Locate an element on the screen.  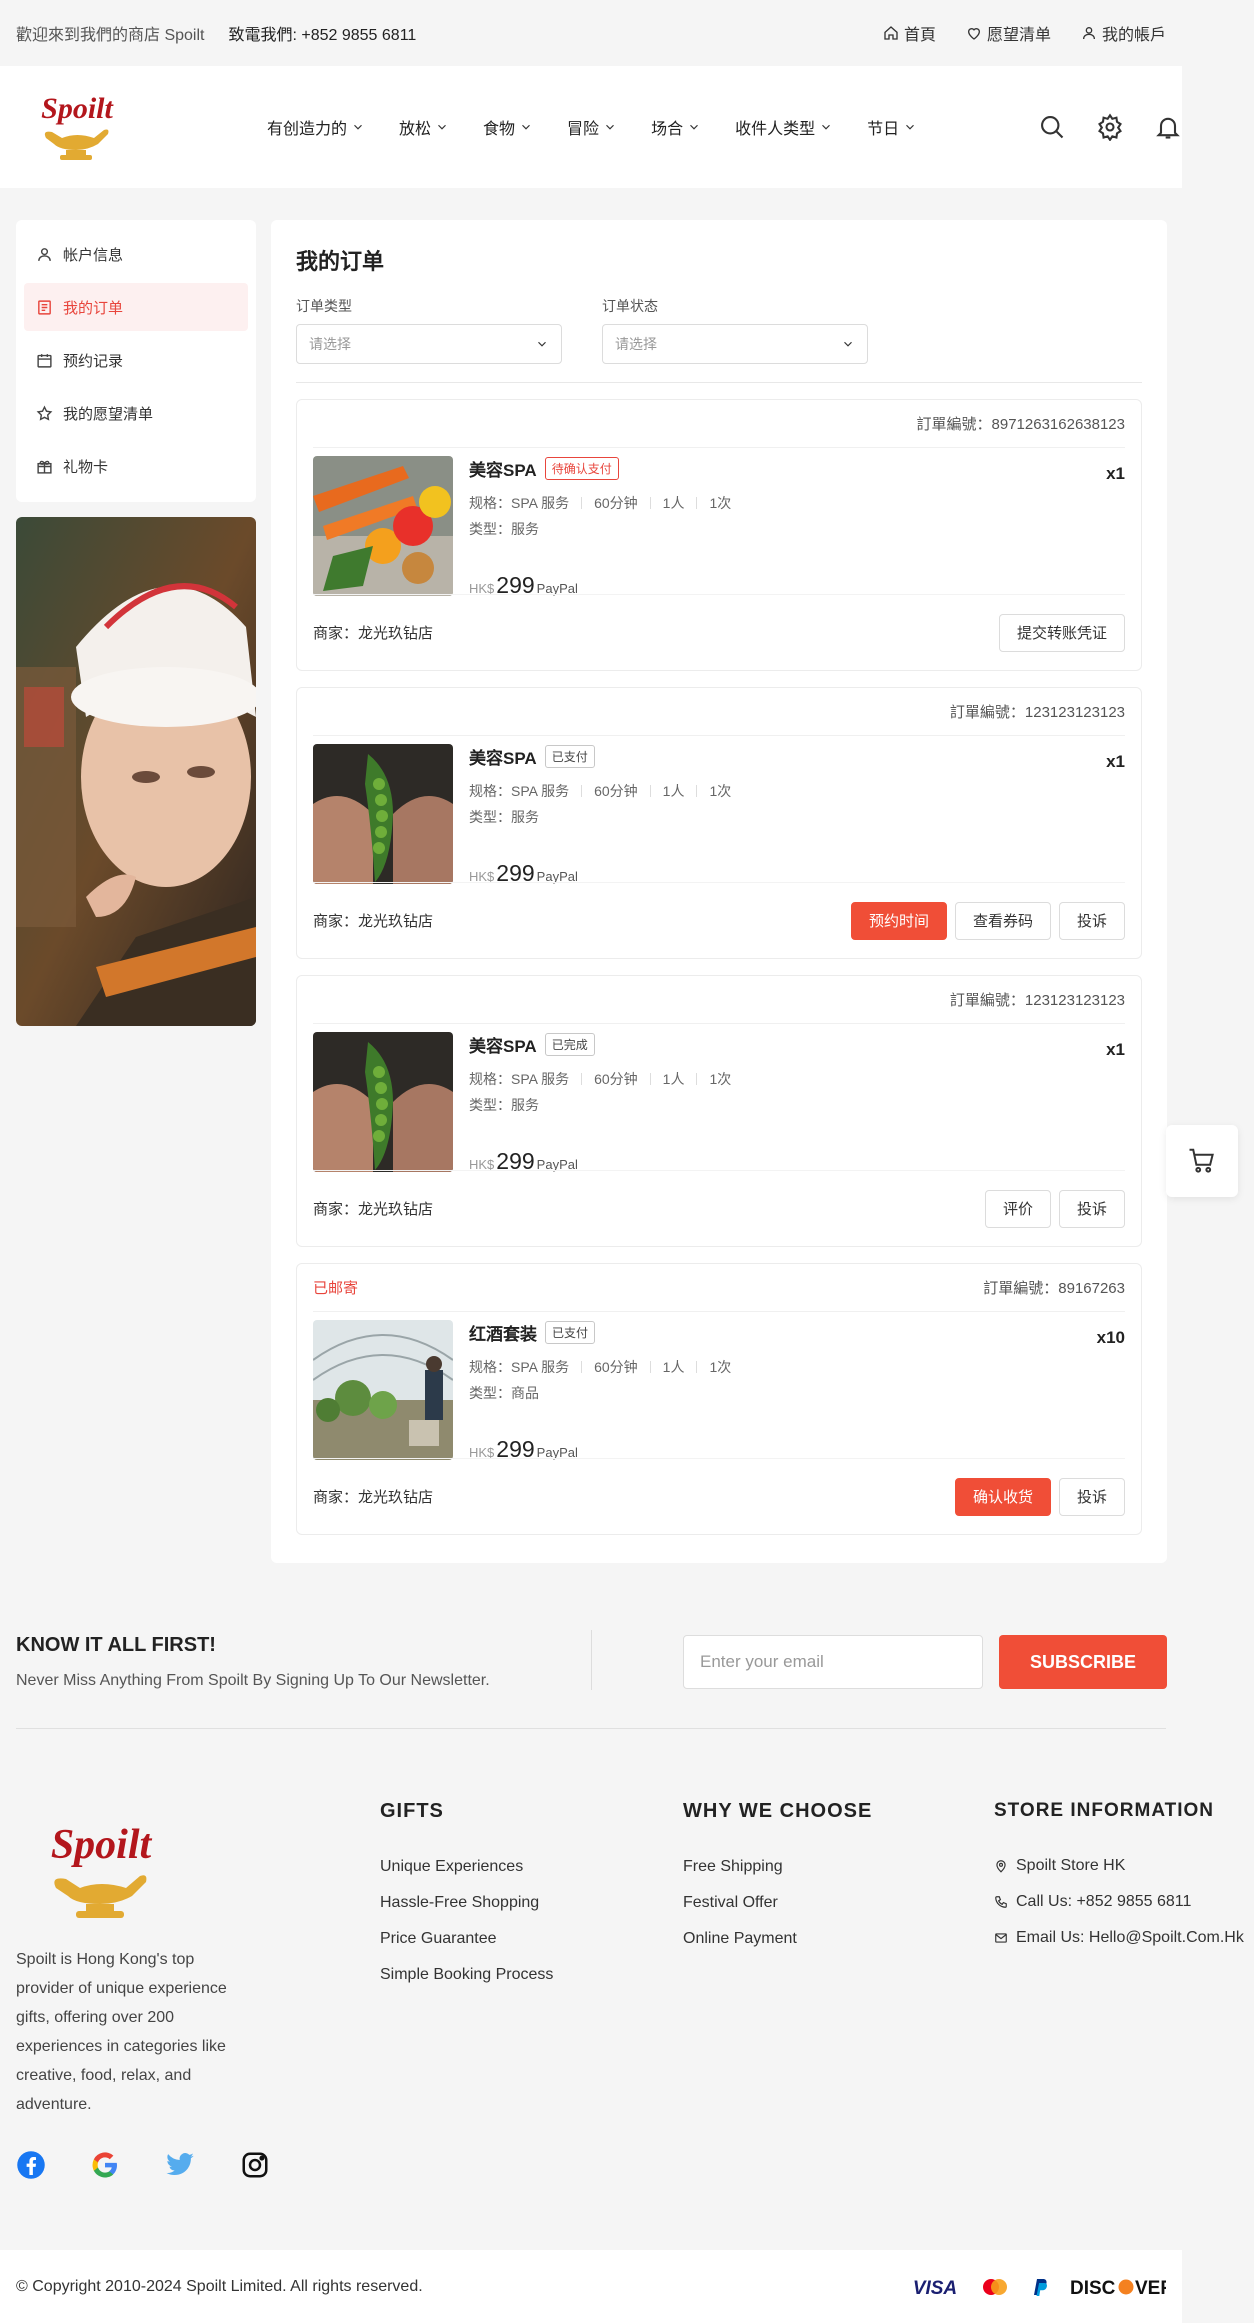
filter-order-type-label: 订单类型 is located at coordinates (324, 306).